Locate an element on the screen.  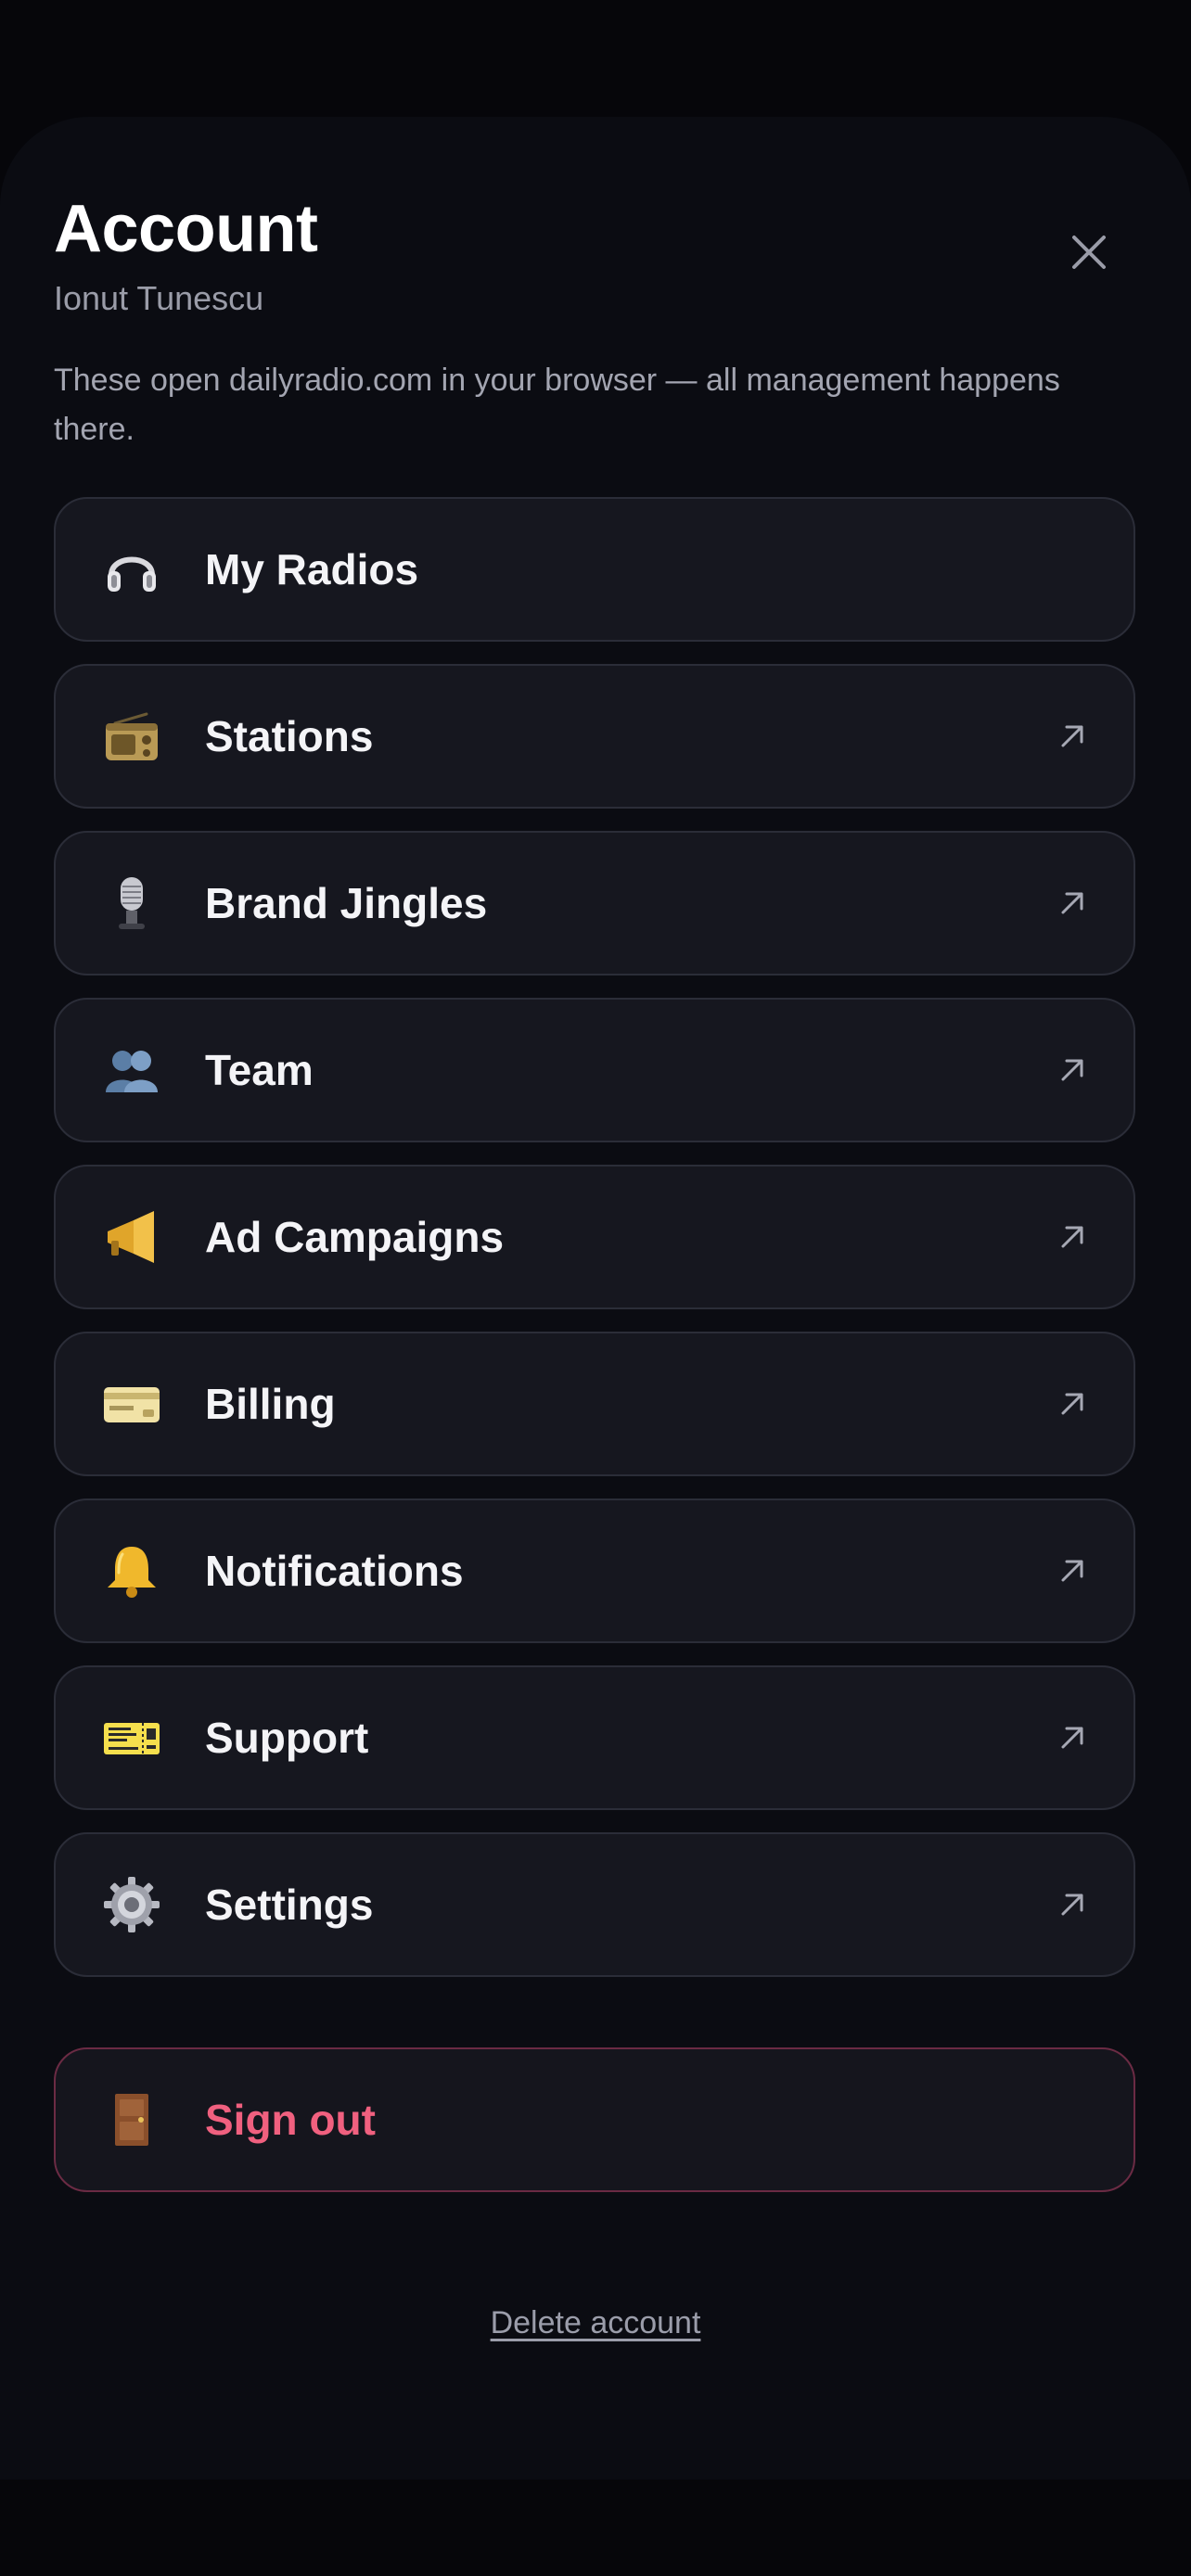
close-button is located at coordinates (1089, 253).